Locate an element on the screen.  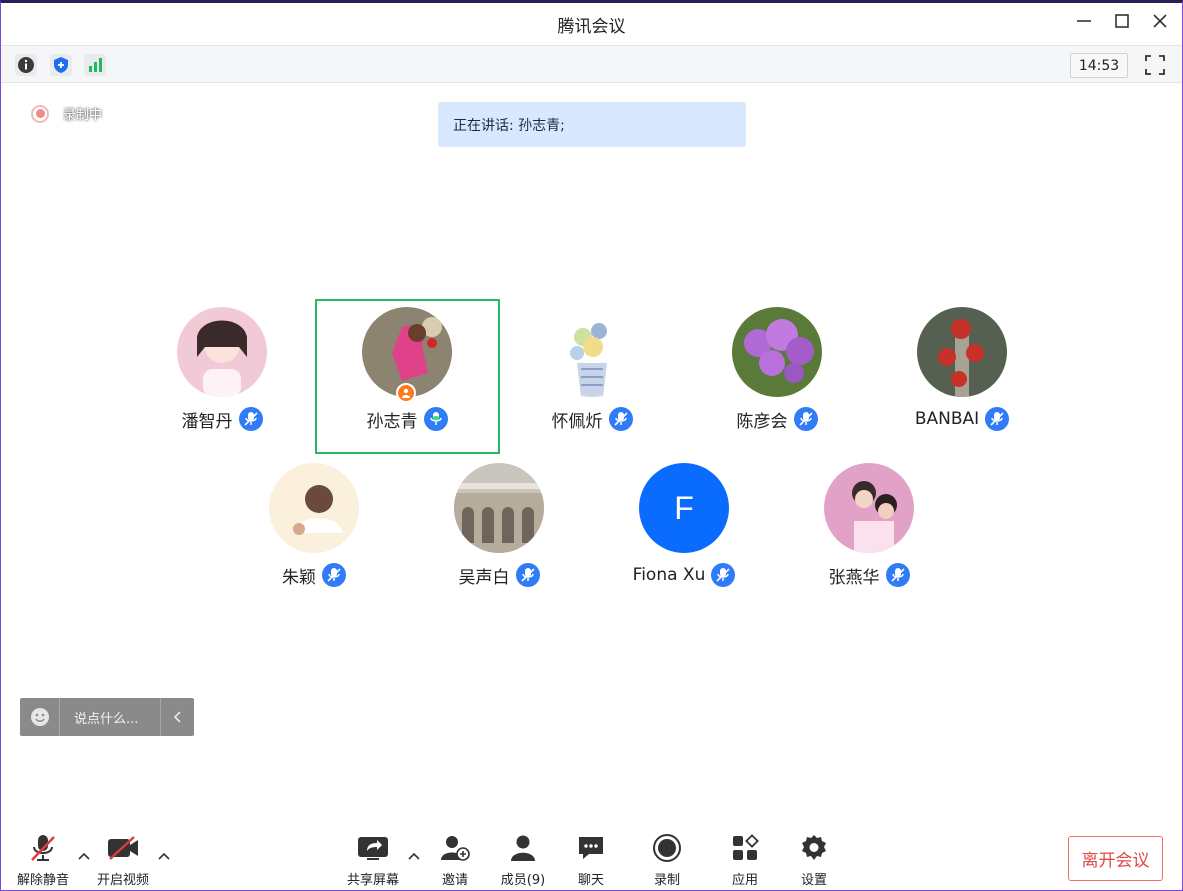
participant-tile: 潘智丹 is located at coordinates (222, 374).